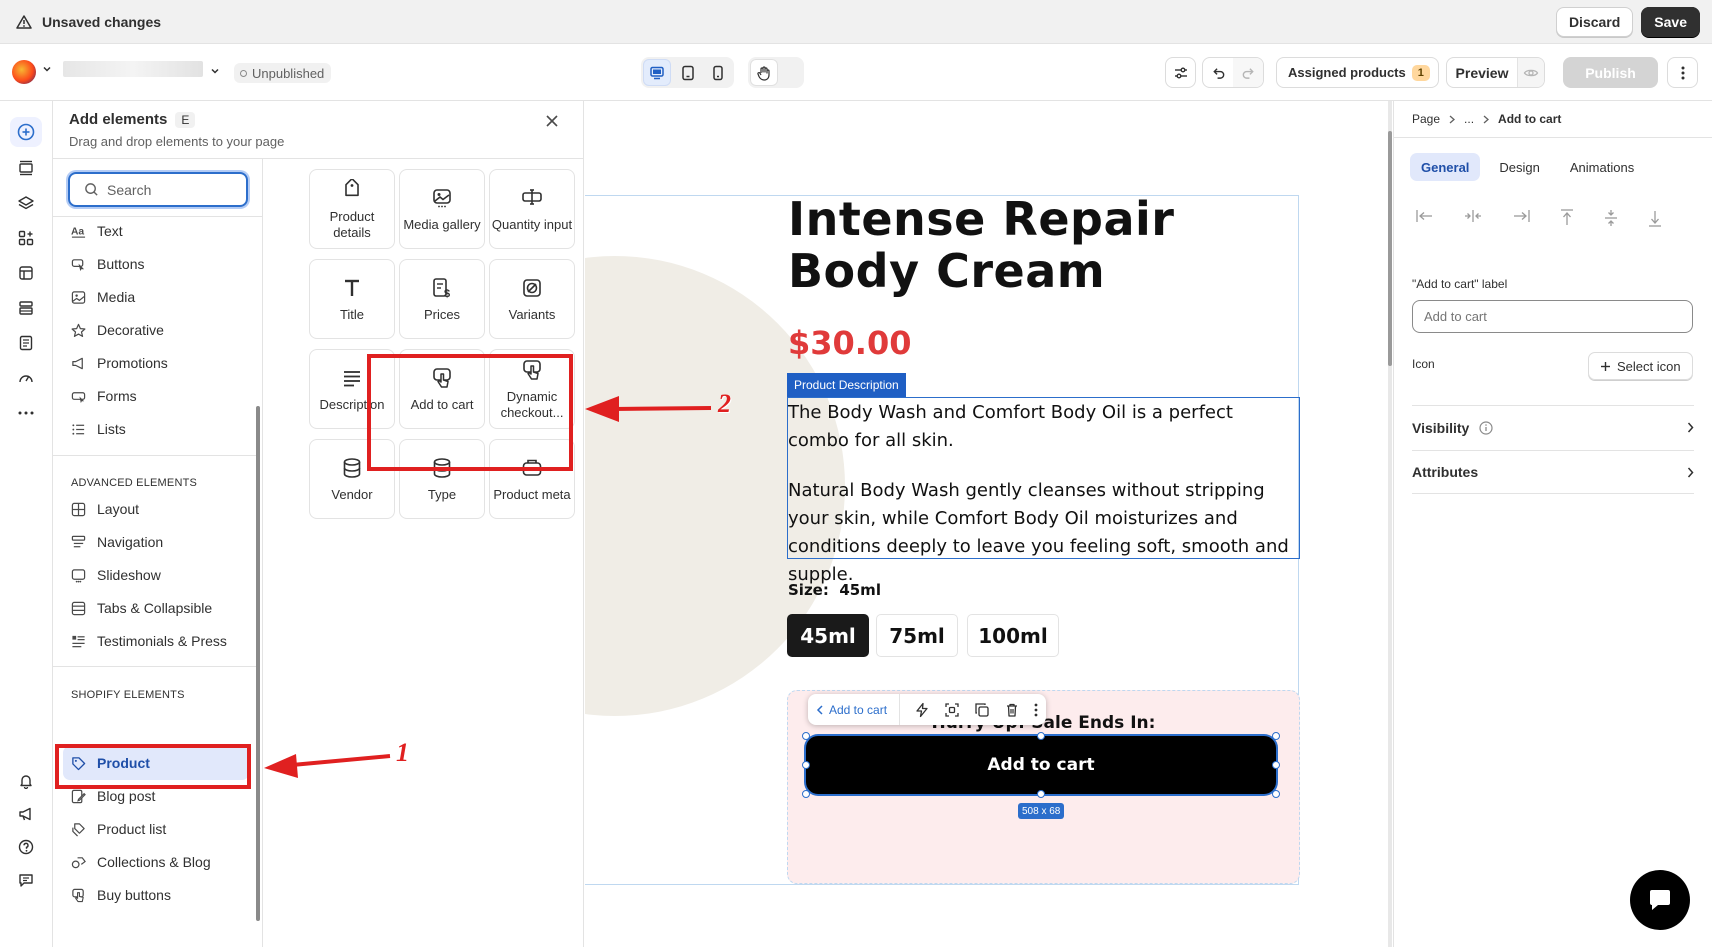  Describe the element at coordinates (26, 880) in the screenshot. I see `feedback-rail-button` at that location.